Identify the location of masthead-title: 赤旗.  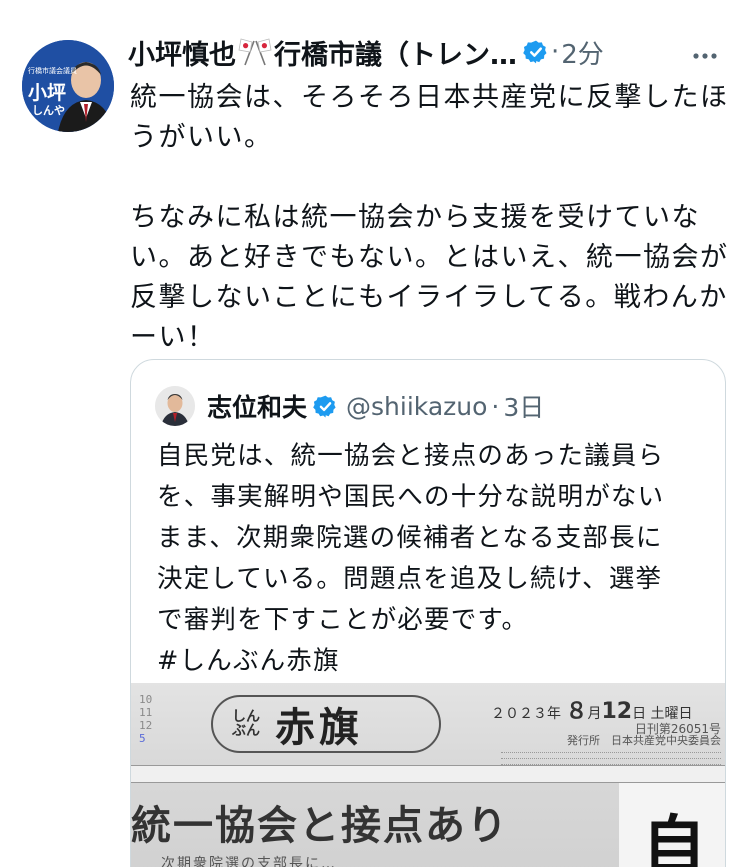
(319, 727).